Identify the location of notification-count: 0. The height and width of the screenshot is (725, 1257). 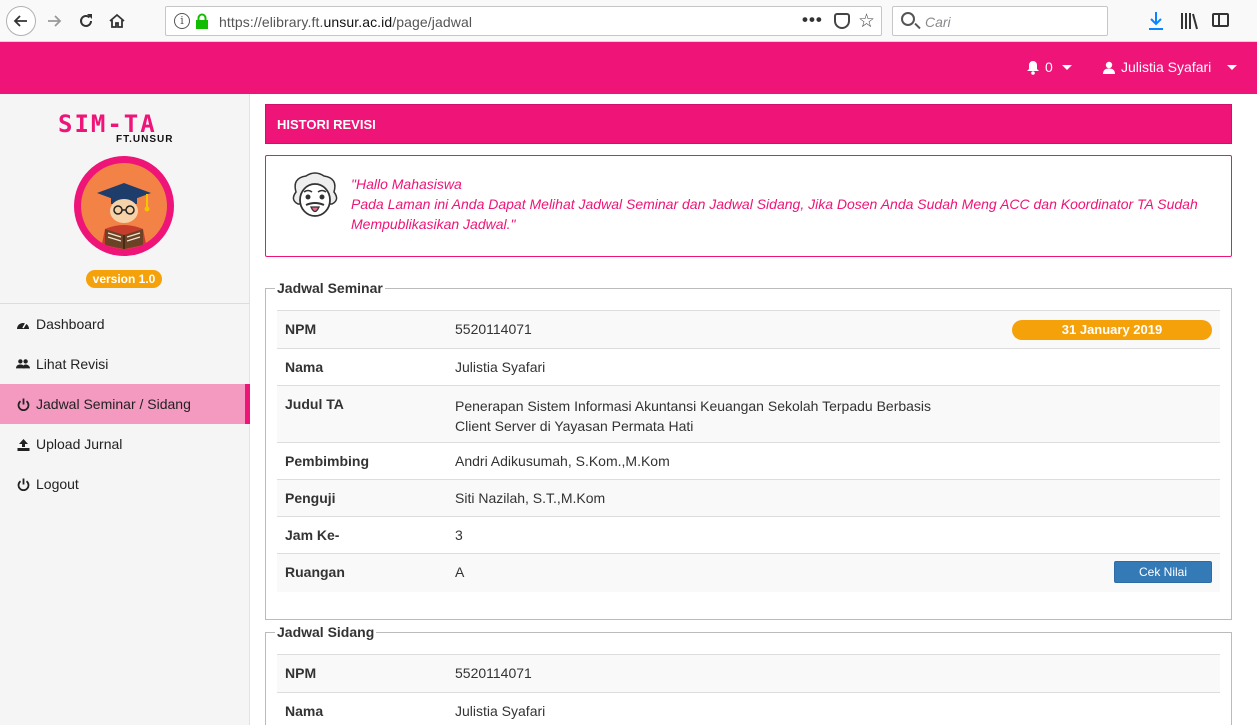
(1049, 67).